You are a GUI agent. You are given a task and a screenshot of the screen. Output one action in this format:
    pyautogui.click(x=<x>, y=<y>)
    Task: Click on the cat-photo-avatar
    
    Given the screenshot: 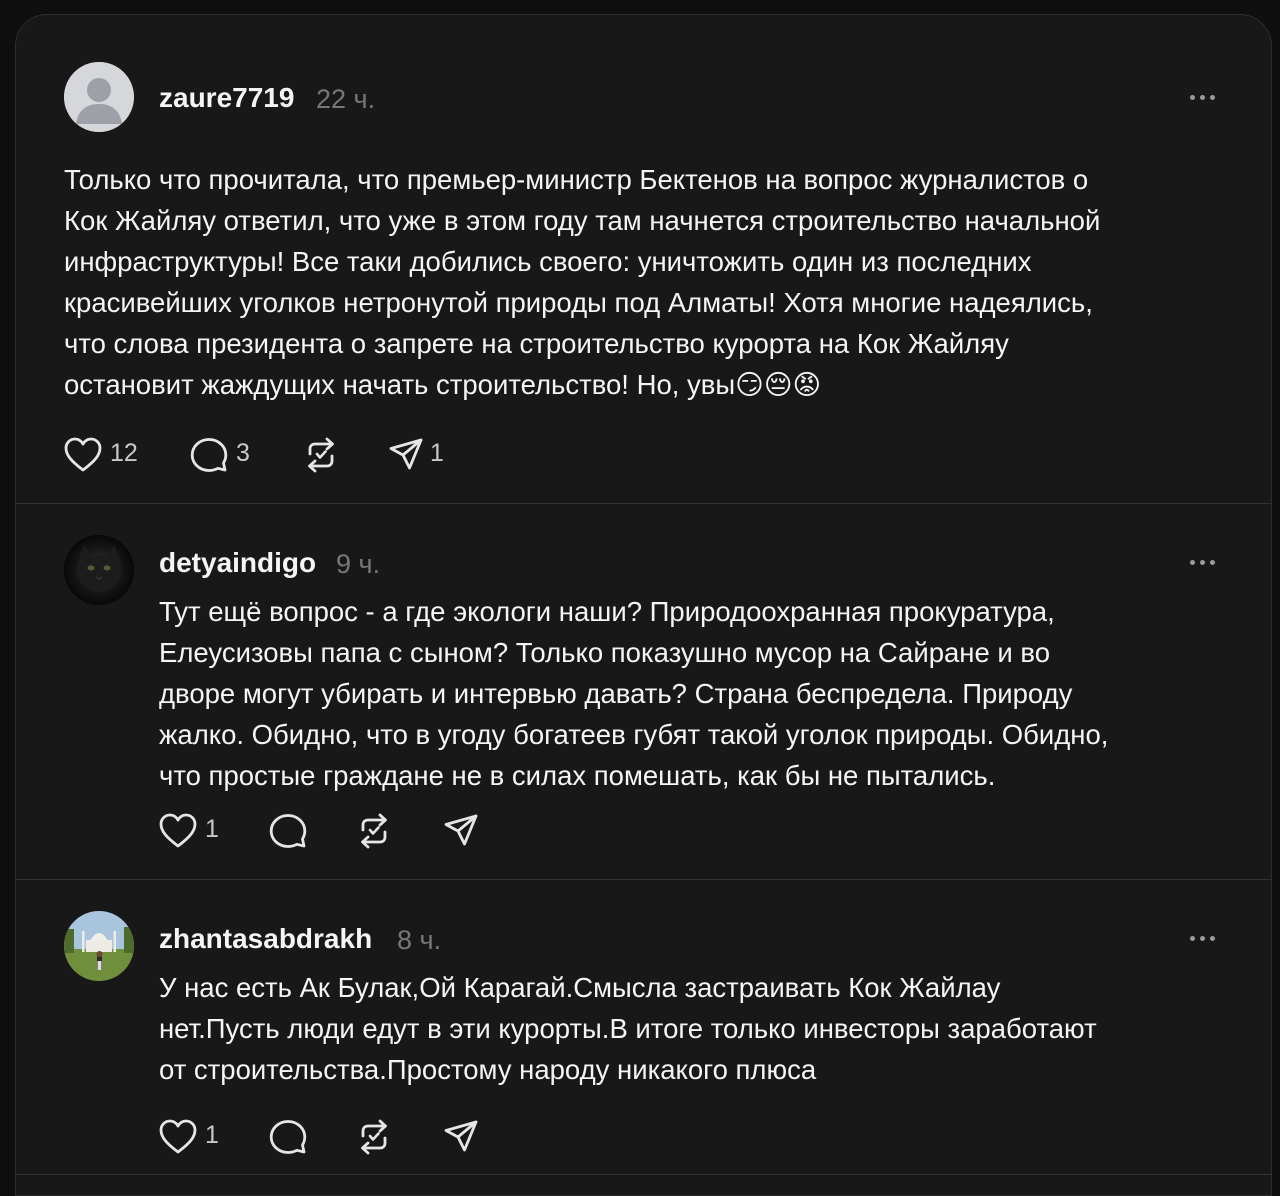 What is the action you would take?
    pyautogui.click(x=99, y=570)
    